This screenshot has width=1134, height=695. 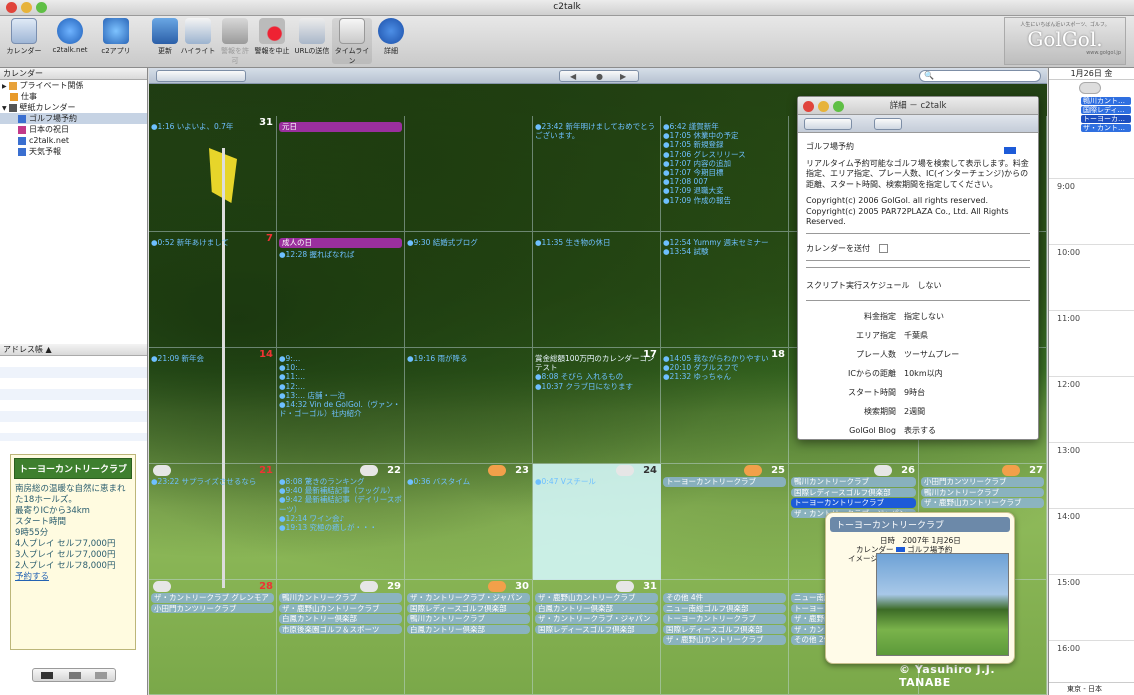 What do you see at coordinates (980, 76) in the screenshot?
I see `search-field: 🔍` at bounding box center [980, 76].